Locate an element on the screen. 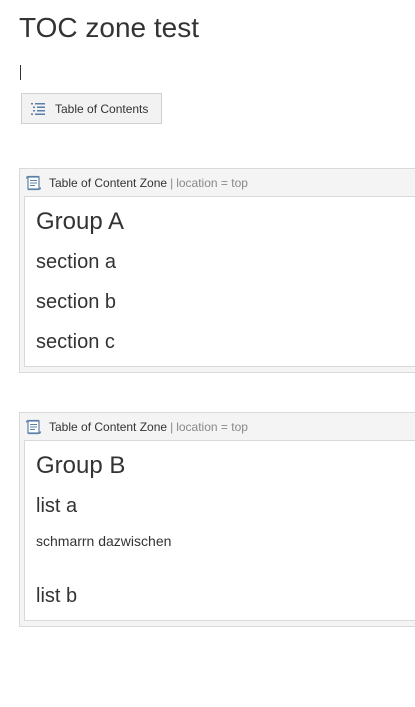 Image resolution: width=415 pixels, height=707 pixels. section-heading: section a is located at coordinates (76, 262).